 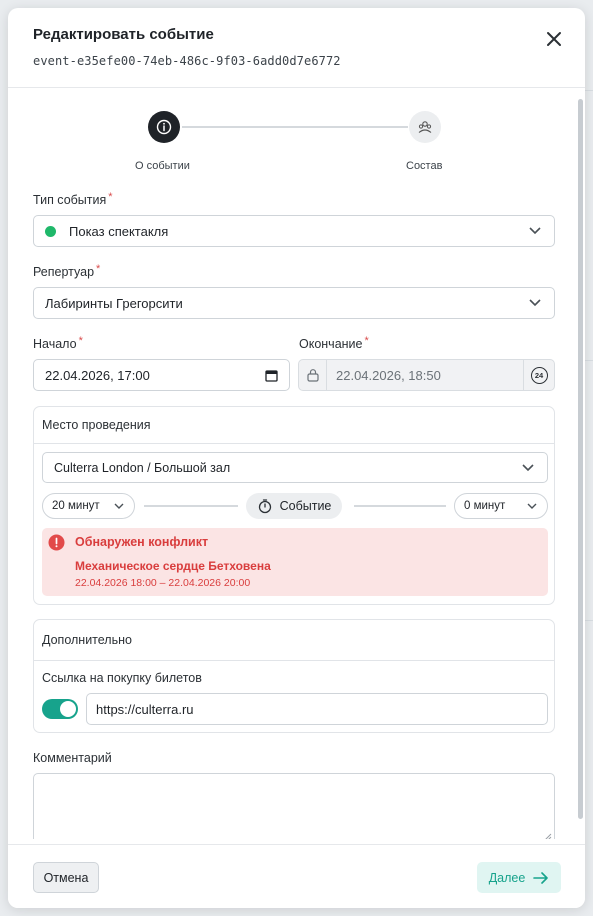 What do you see at coordinates (294, 303) in the screenshot?
I see `repertoire-select: Лабиринты Грегорсити` at bounding box center [294, 303].